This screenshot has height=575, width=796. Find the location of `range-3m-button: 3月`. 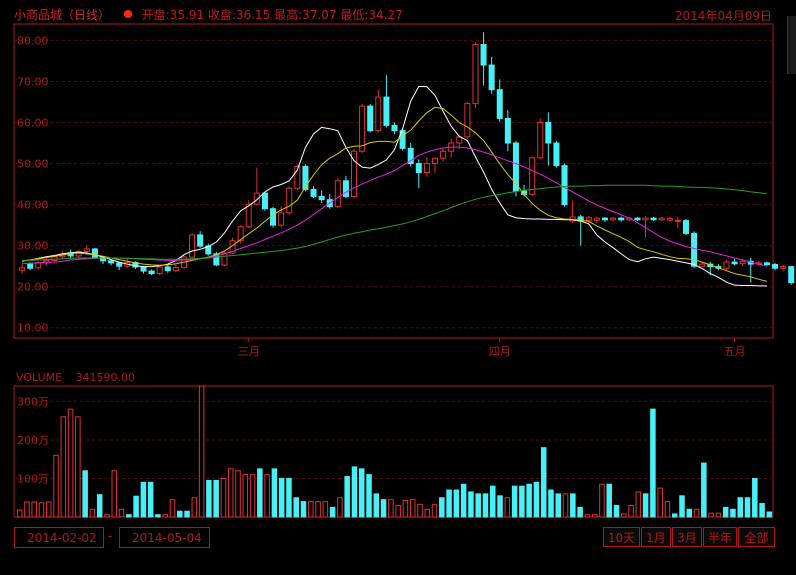

range-3m-button: 3月 is located at coordinates (687, 537).